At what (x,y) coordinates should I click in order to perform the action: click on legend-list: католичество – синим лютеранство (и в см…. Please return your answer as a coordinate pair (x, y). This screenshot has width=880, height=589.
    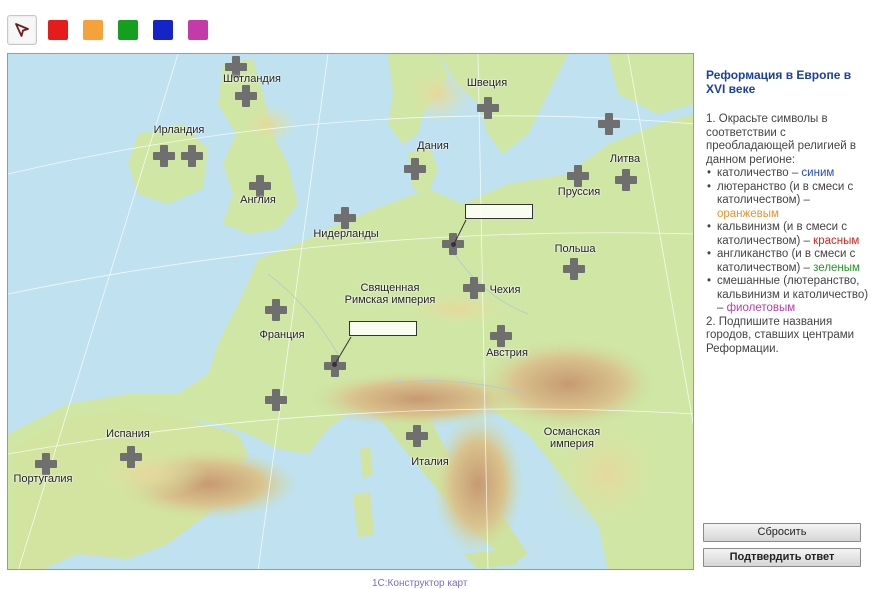
    Looking at the image, I should click on (788, 241).